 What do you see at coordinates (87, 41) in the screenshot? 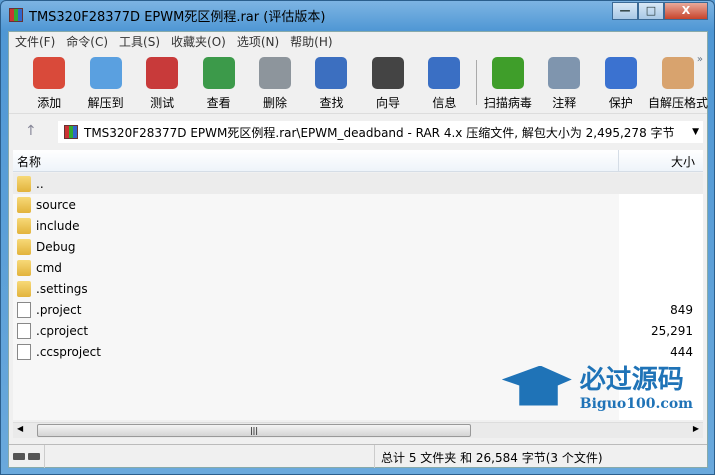
I see `menu-item: 命令(C)` at bounding box center [87, 41].